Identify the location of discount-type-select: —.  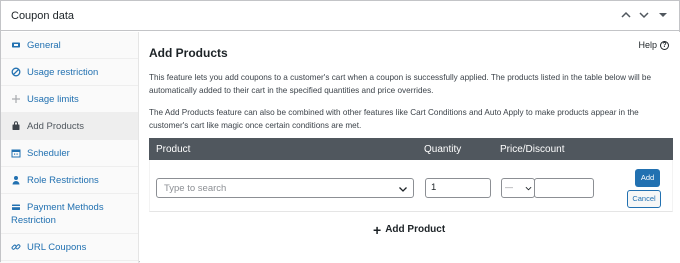
(518, 188).